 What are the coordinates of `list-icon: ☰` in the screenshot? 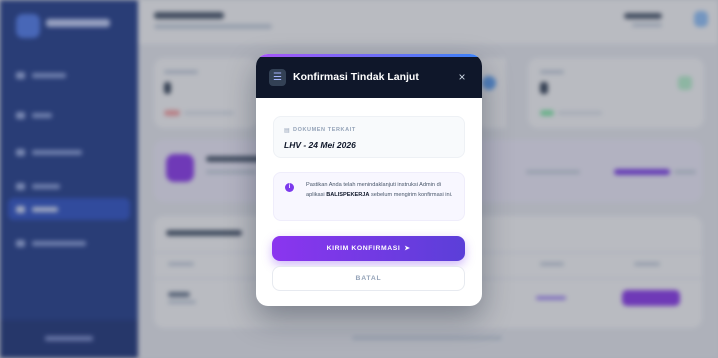 It's located at (277, 77).